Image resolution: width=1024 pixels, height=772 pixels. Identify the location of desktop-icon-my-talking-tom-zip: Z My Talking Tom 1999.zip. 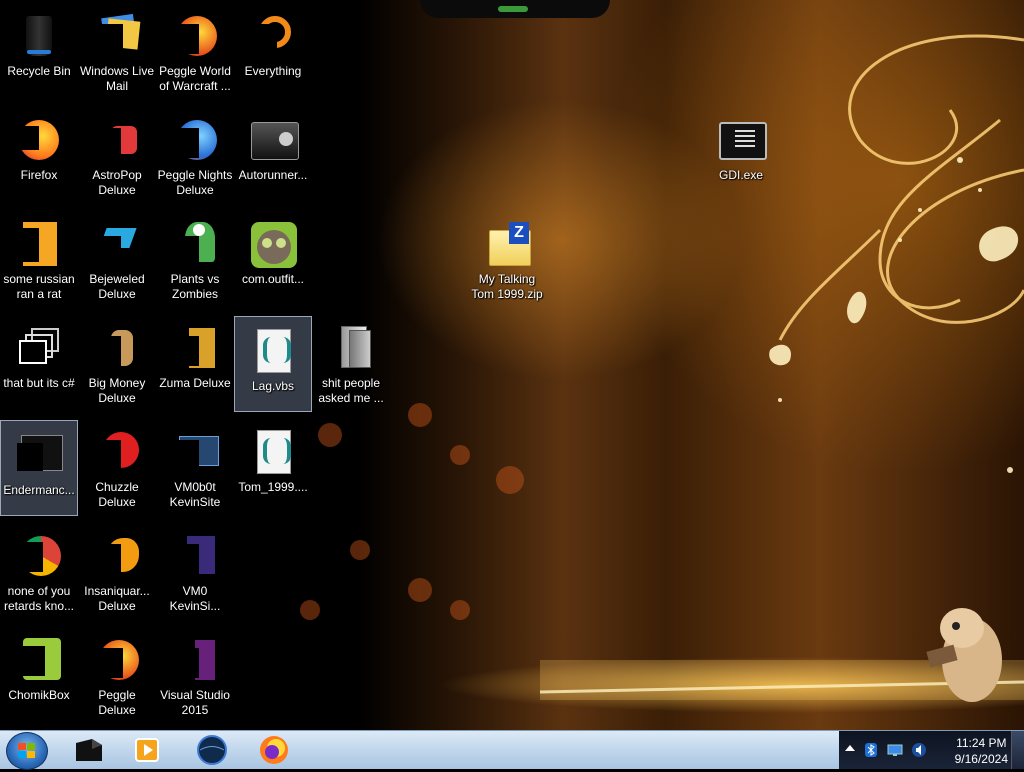
(507, 258).